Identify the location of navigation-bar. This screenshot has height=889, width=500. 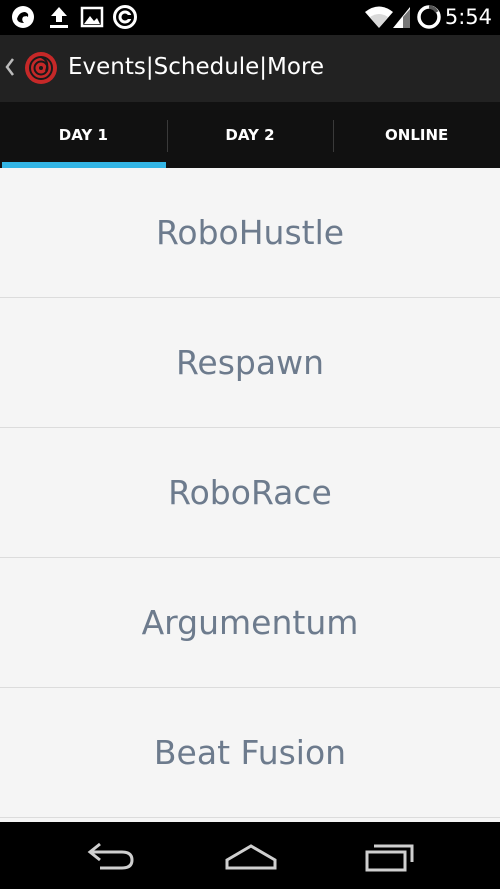
(250, 855).